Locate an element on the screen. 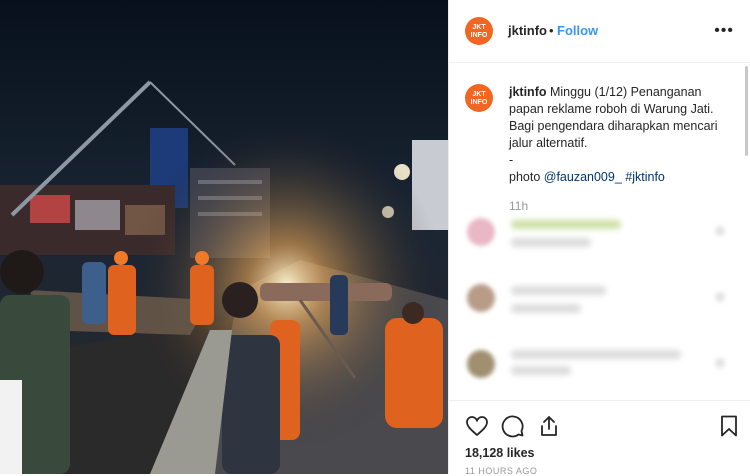 This screenshot has width=750, height=476. username-link: jktinfo is located at coordinates (527, 30).